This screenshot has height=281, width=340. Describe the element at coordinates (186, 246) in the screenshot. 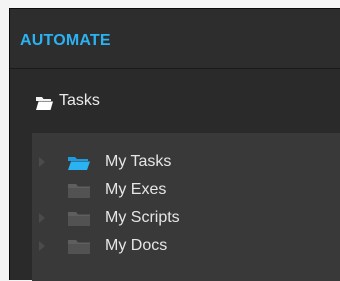

I see `tree-item-my-docs: My Docs` at that location.